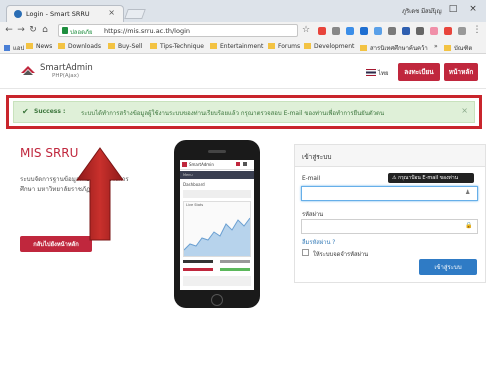 Image resolution: width=486 pixels, height=380 pixels. Describe the element at coordinates (396, 48) in the screenshot. I see `bookmark-library: สารนิเทศศึกษาค้นคว้า` at that location.